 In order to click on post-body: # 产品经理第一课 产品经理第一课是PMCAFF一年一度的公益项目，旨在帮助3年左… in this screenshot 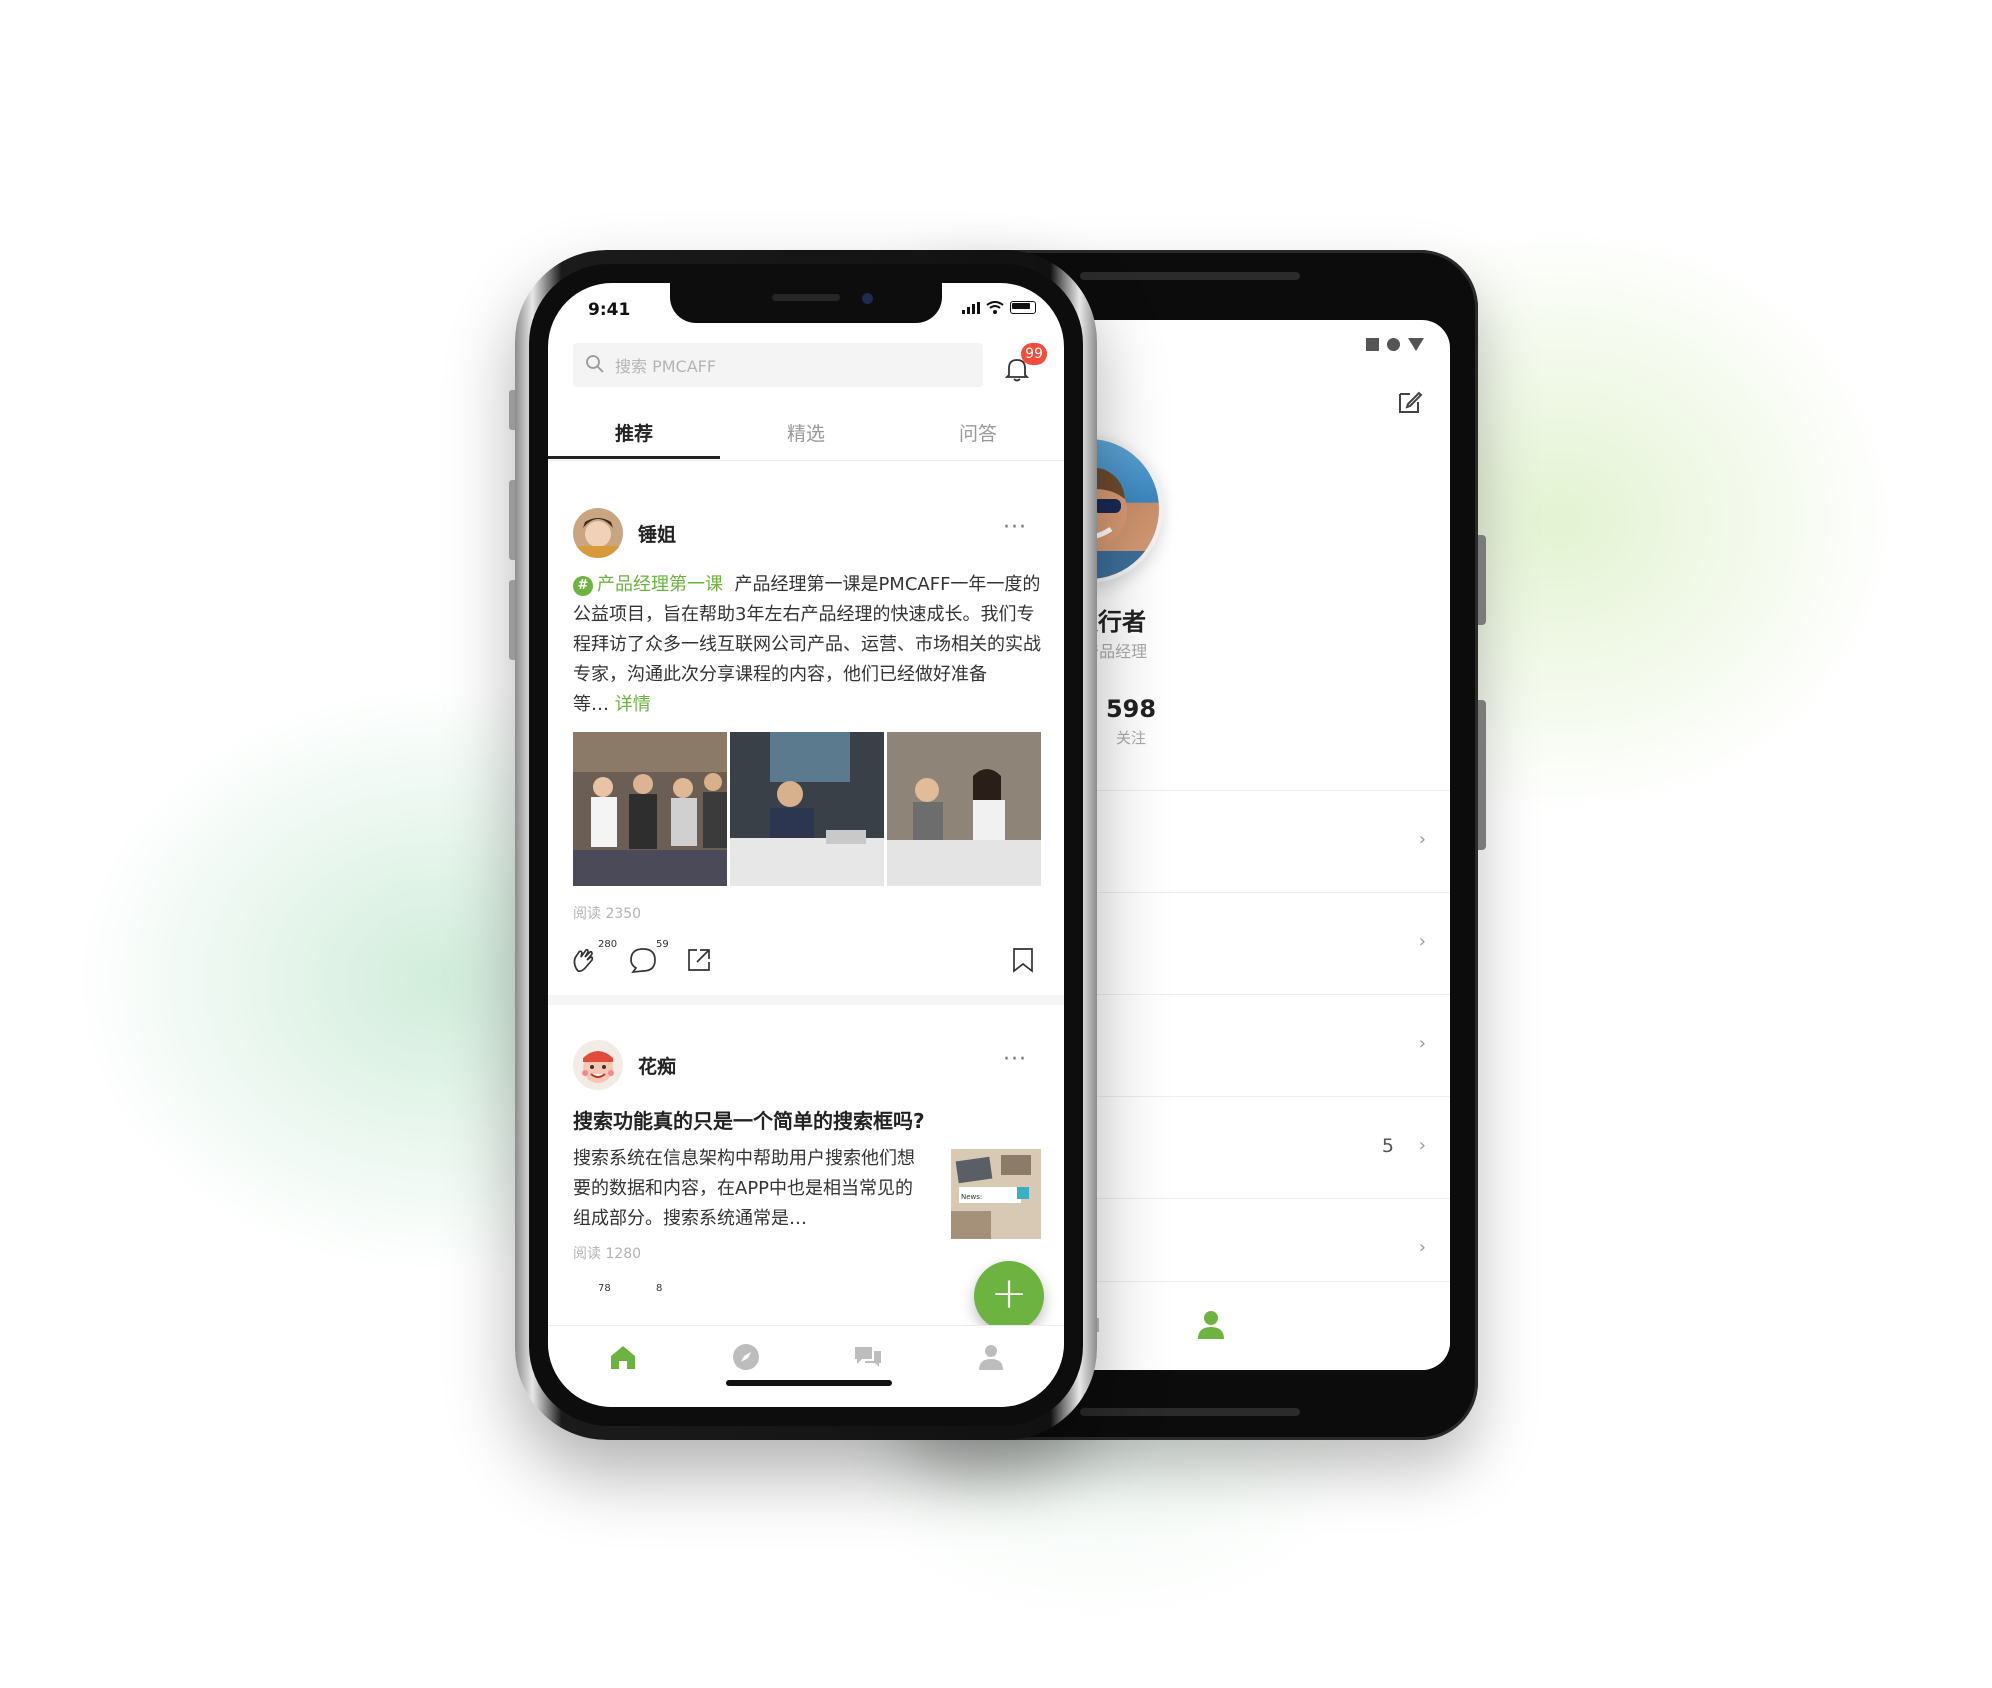, I will do `click(808, 645)`.